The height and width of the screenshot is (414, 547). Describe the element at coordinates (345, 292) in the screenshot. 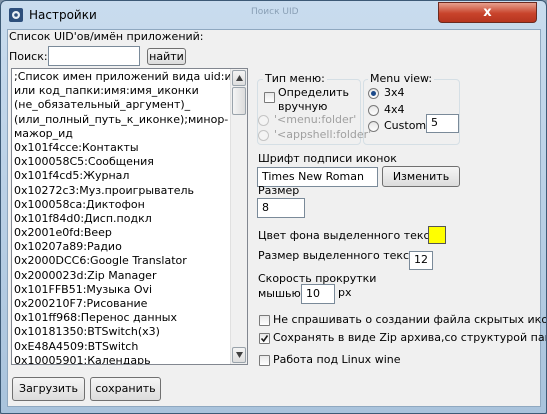

I see `scroll-speed-unit: px` at that location.